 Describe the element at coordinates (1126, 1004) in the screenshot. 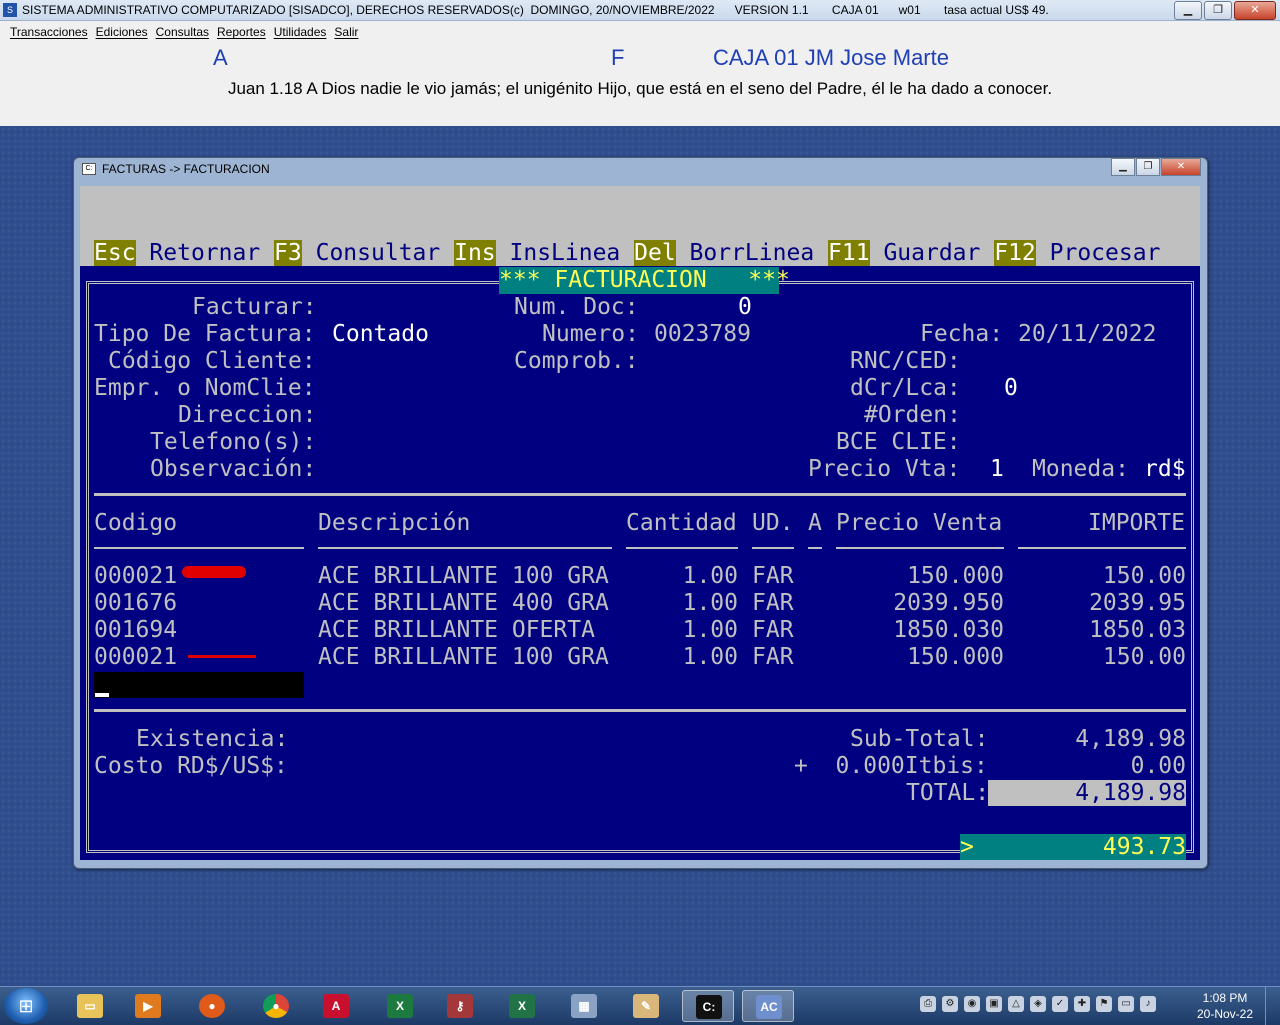

I see `monitor-icon: ▭` at that location.